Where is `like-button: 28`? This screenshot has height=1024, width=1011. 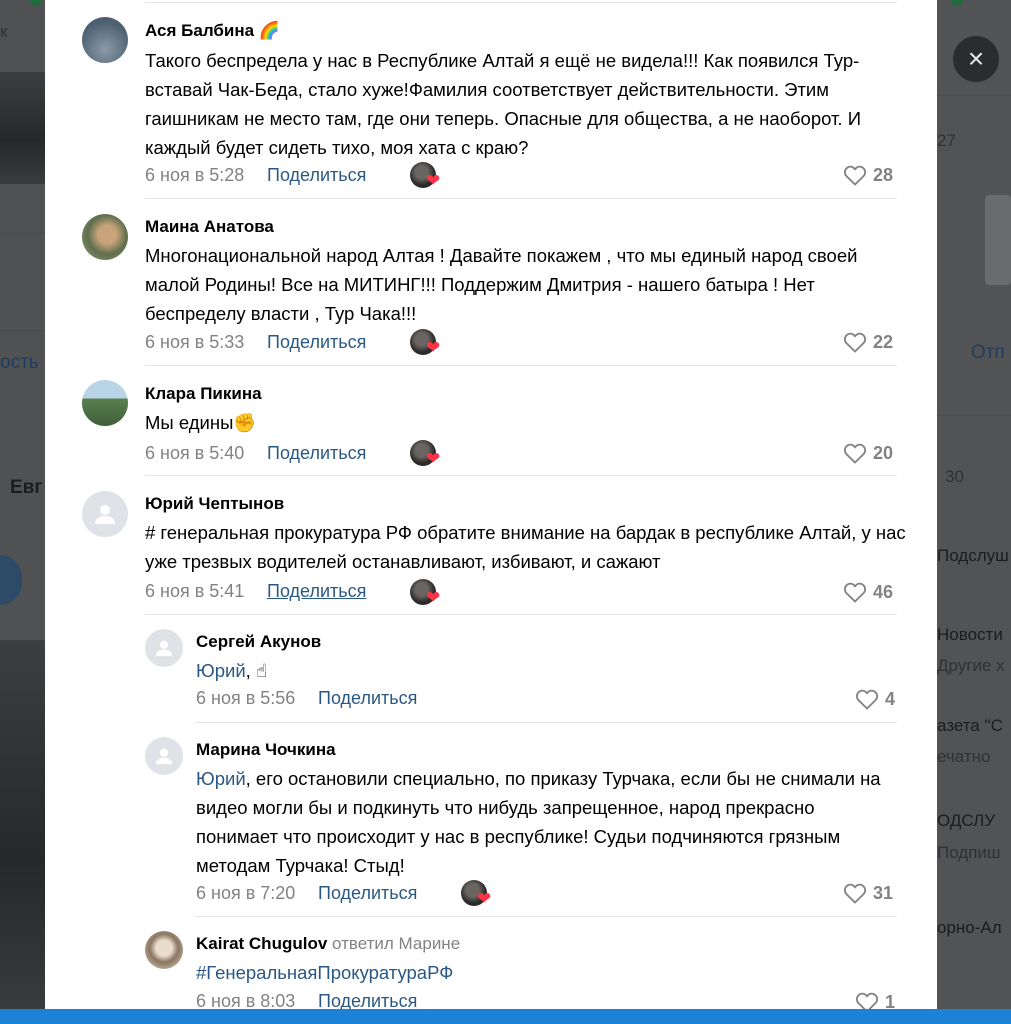 like-button: 28 is located at coordinates (868, 175).